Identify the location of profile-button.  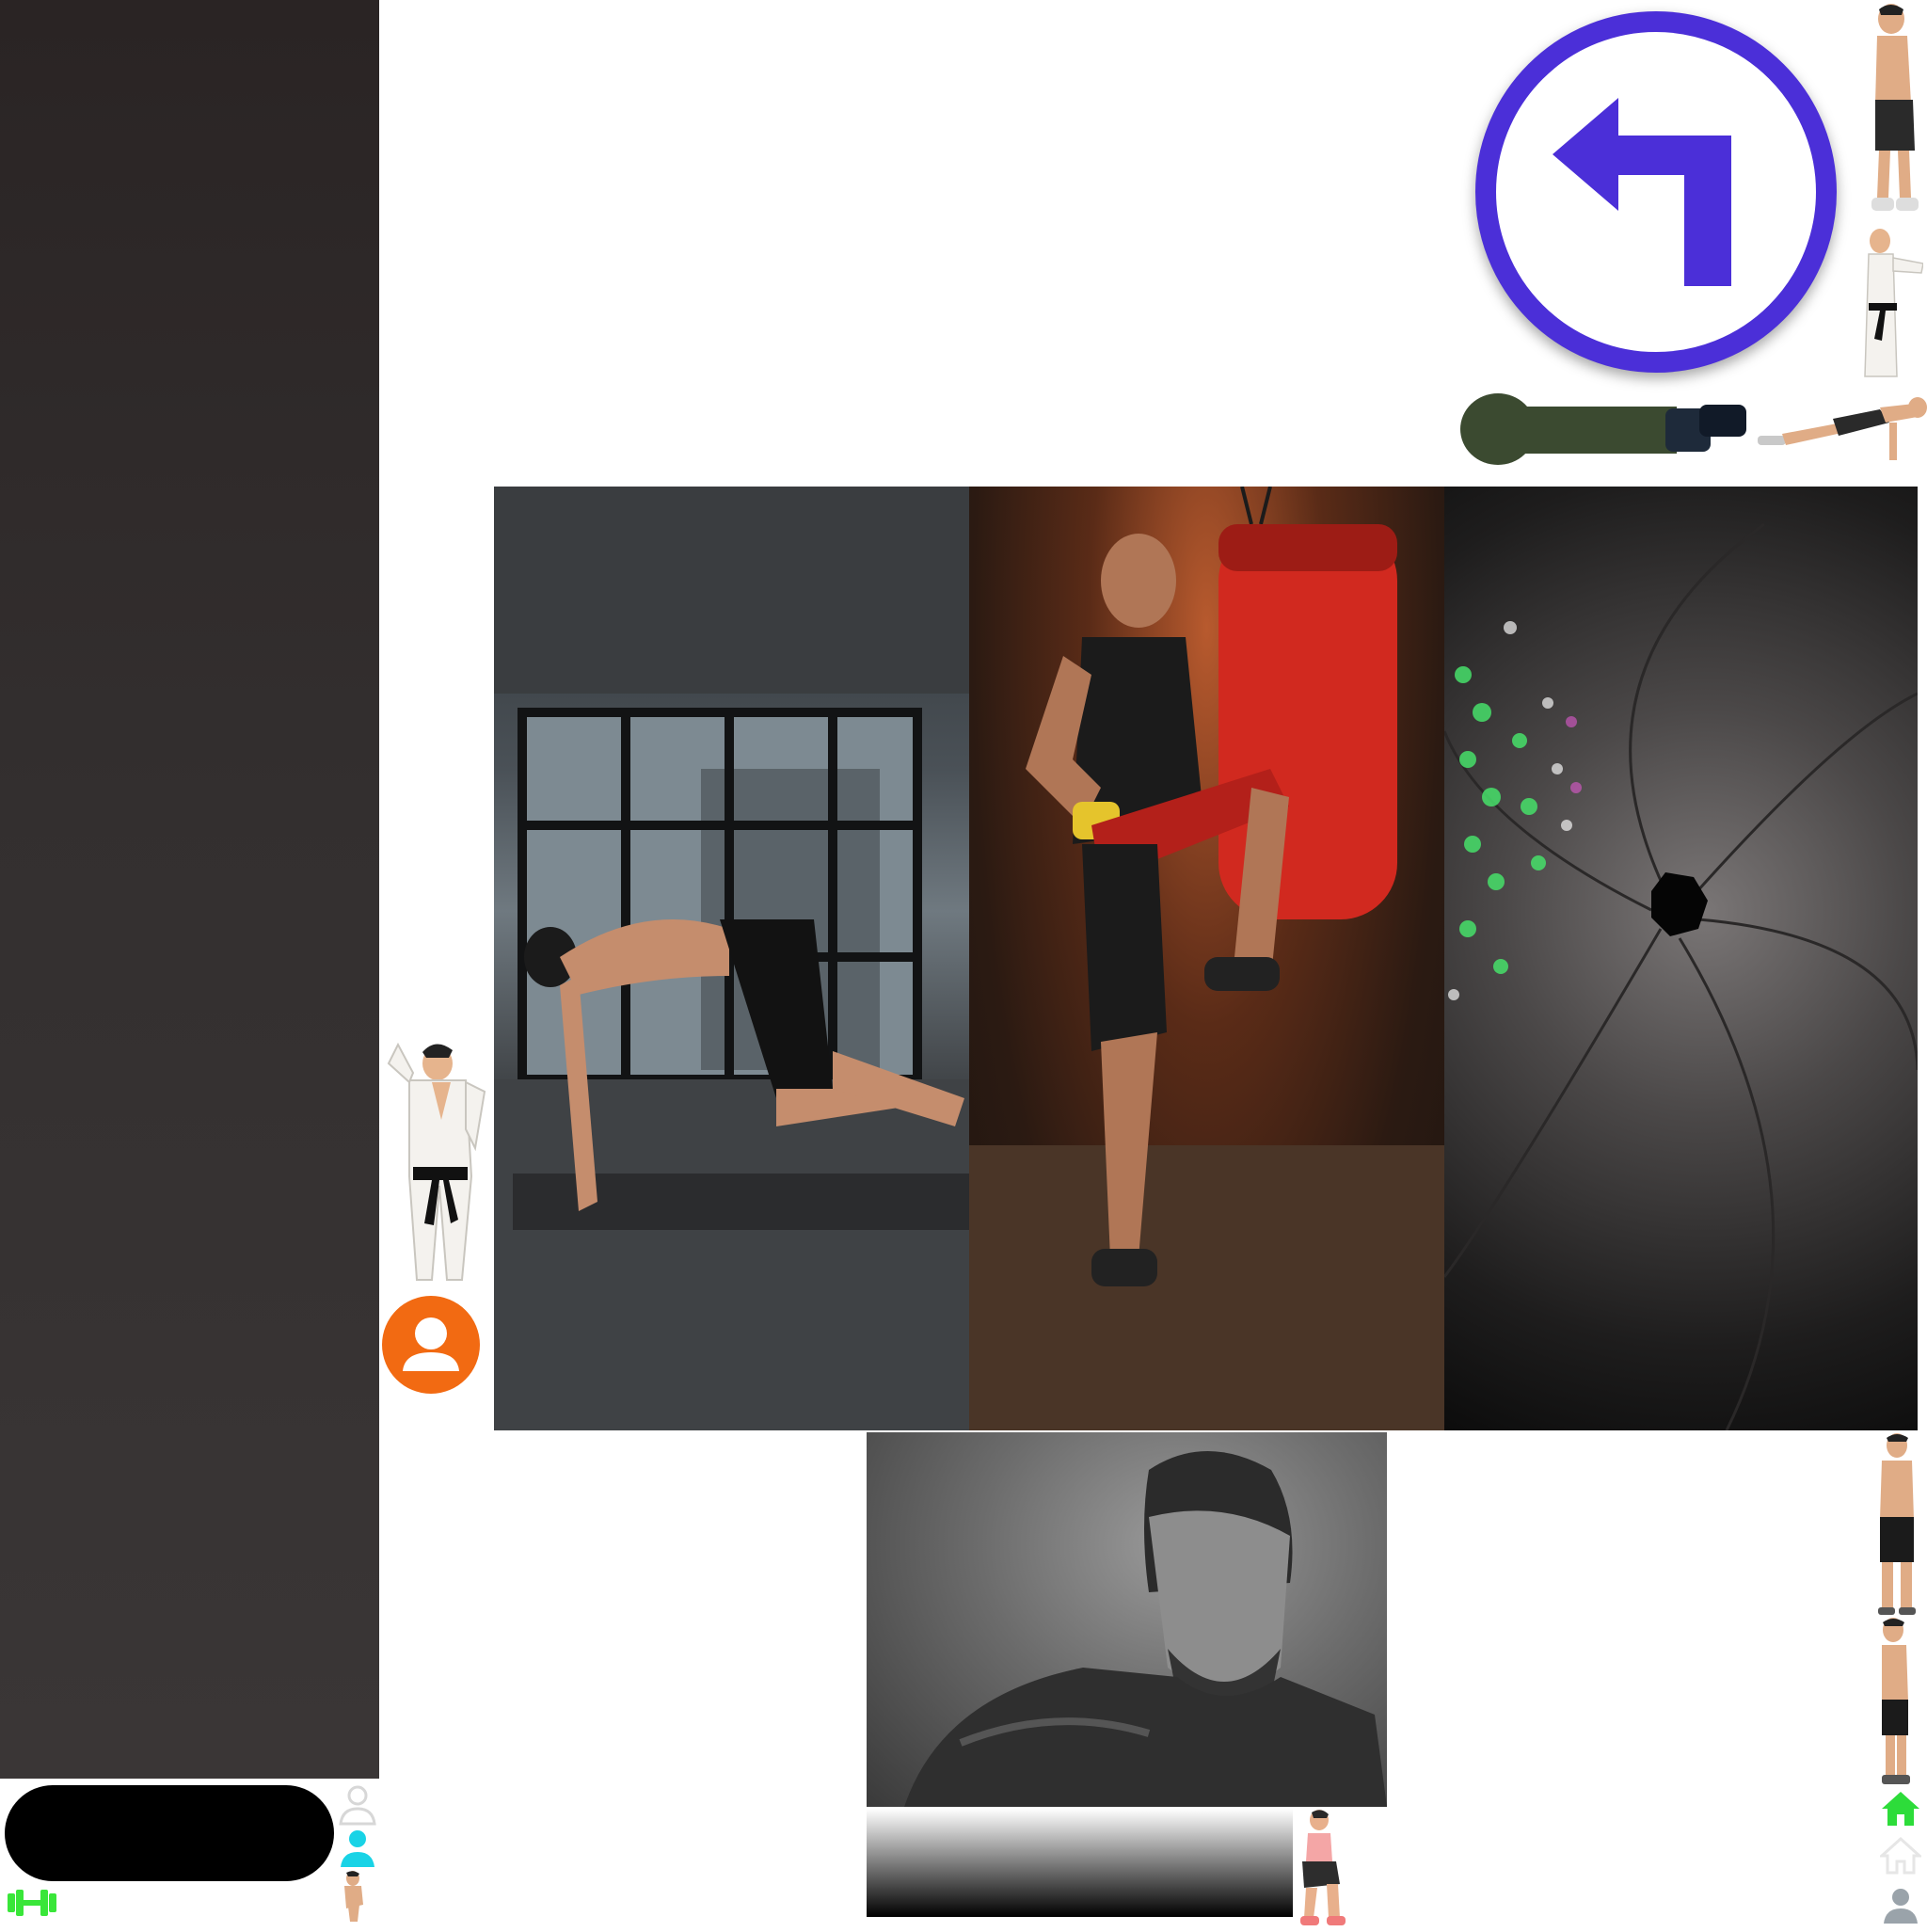
(431, 1345).